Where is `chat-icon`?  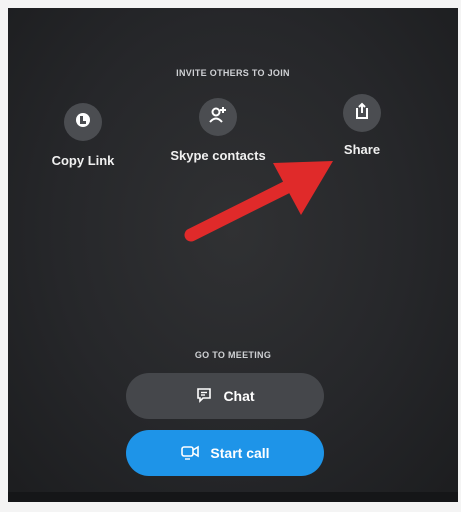
chat-icon is located at coordinates (204, 396).